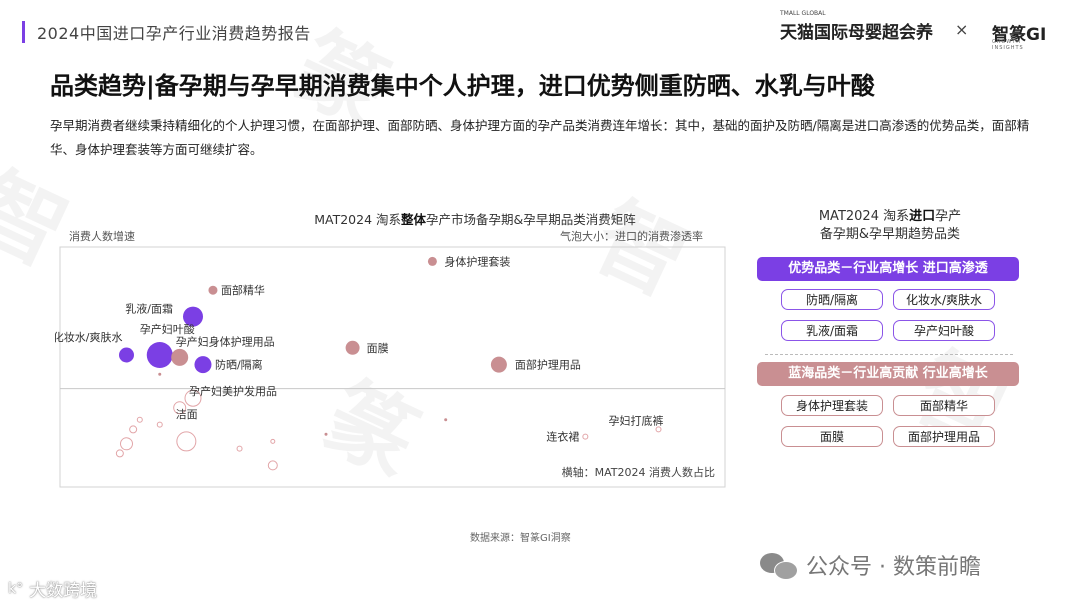 This screenshot has width=1080, height=608. Describe the element at coordinates (167, 329) in the screenshot. I see `bubble-label: 孕产妇叶酸` at that location.